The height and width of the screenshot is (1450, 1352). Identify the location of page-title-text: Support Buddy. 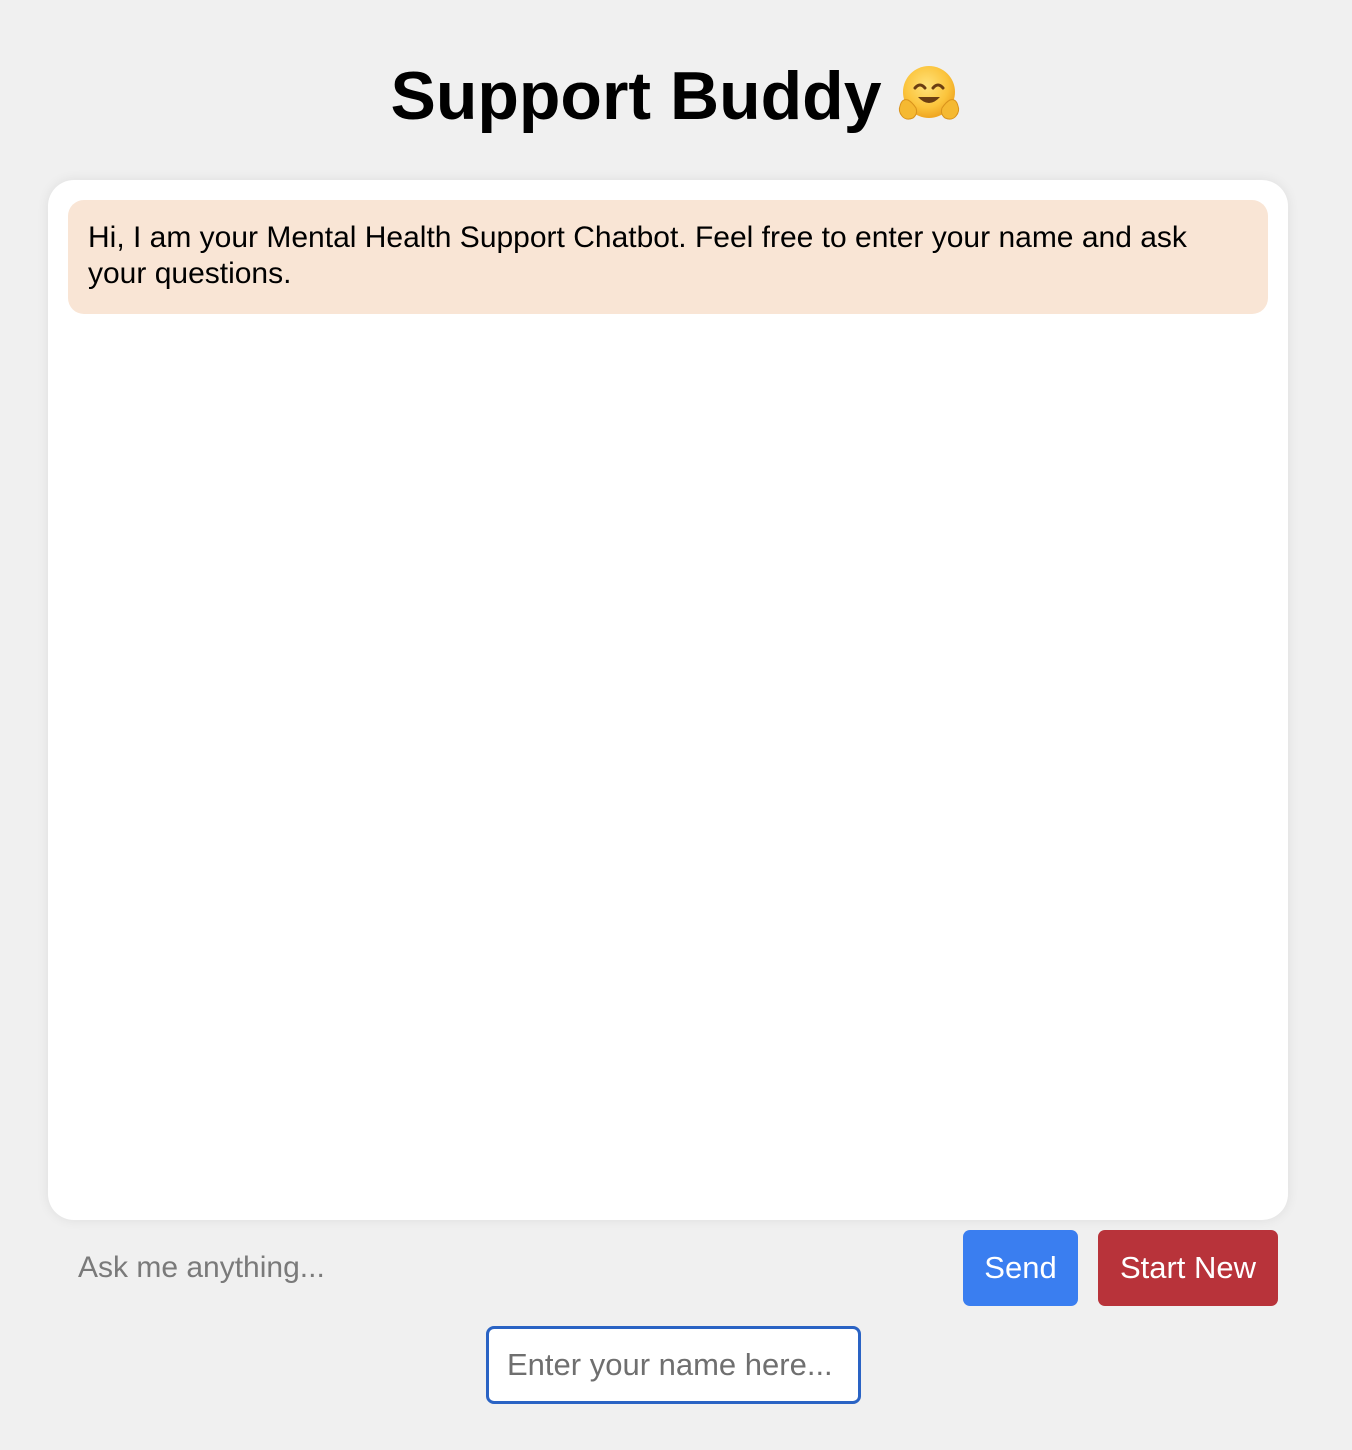
(636, 96).